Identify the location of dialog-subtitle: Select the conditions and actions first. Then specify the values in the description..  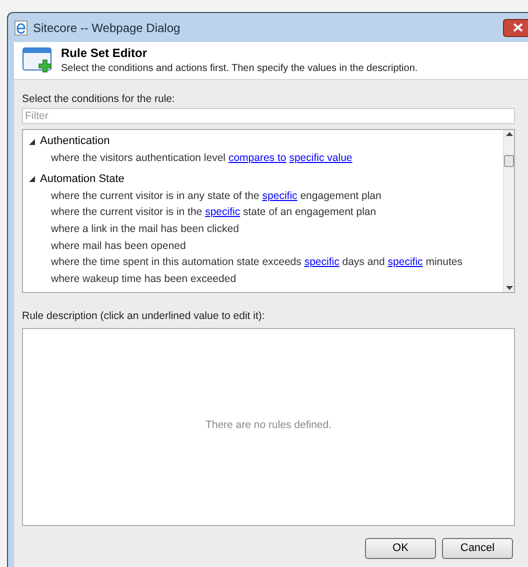
(239, 69).